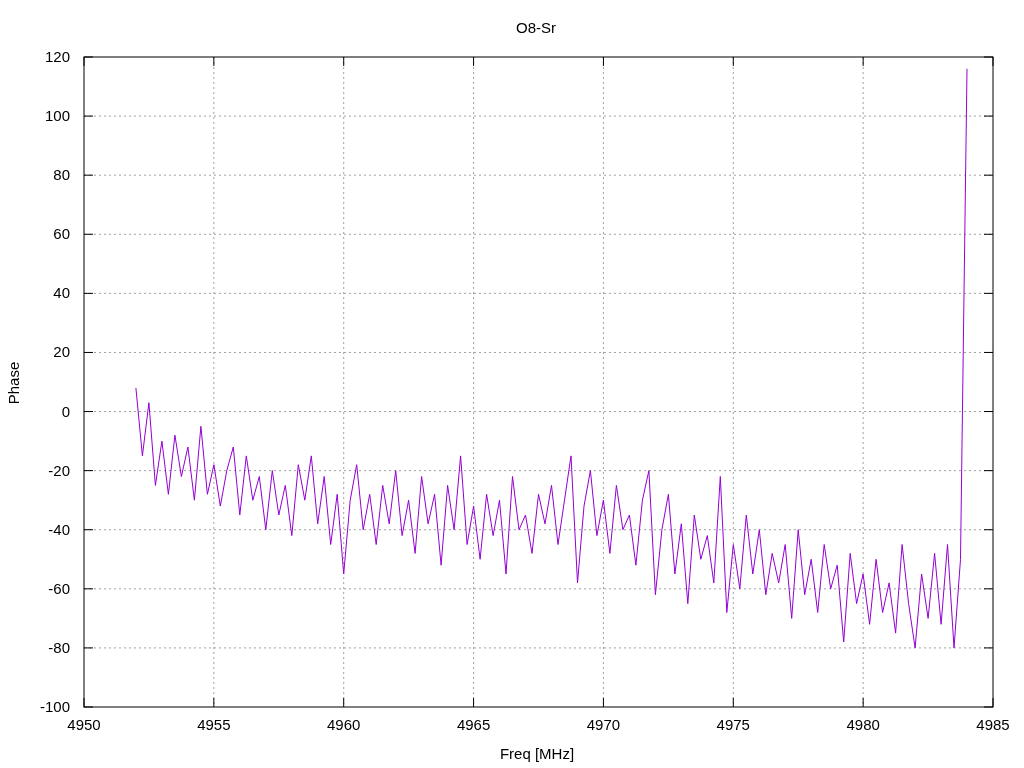 This screenshot has height=768, width=1024. Describe the element at coordinates (863, 724) in the screenshot. I see `tick-label: 4980` at that location.